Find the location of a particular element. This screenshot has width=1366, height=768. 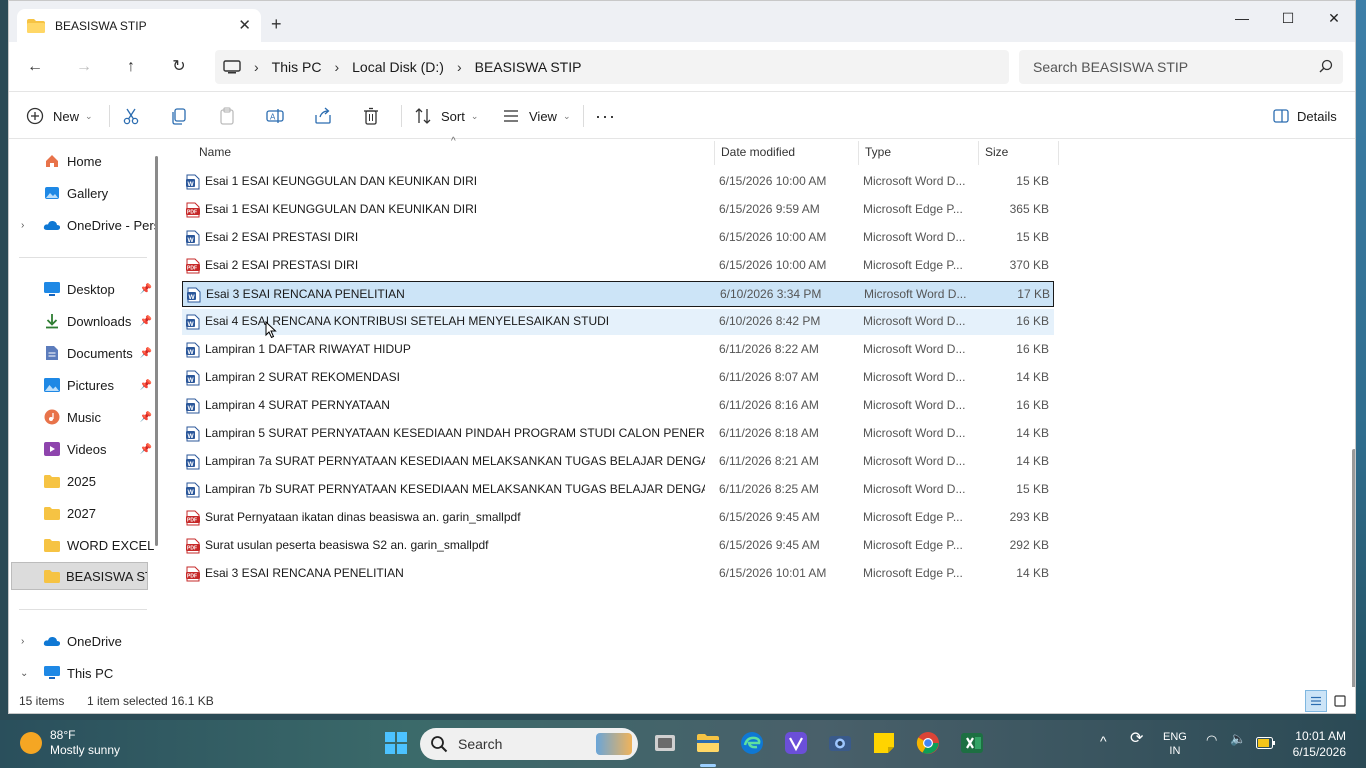

input-language: ENG IN is located at coordinates (1175, 744).